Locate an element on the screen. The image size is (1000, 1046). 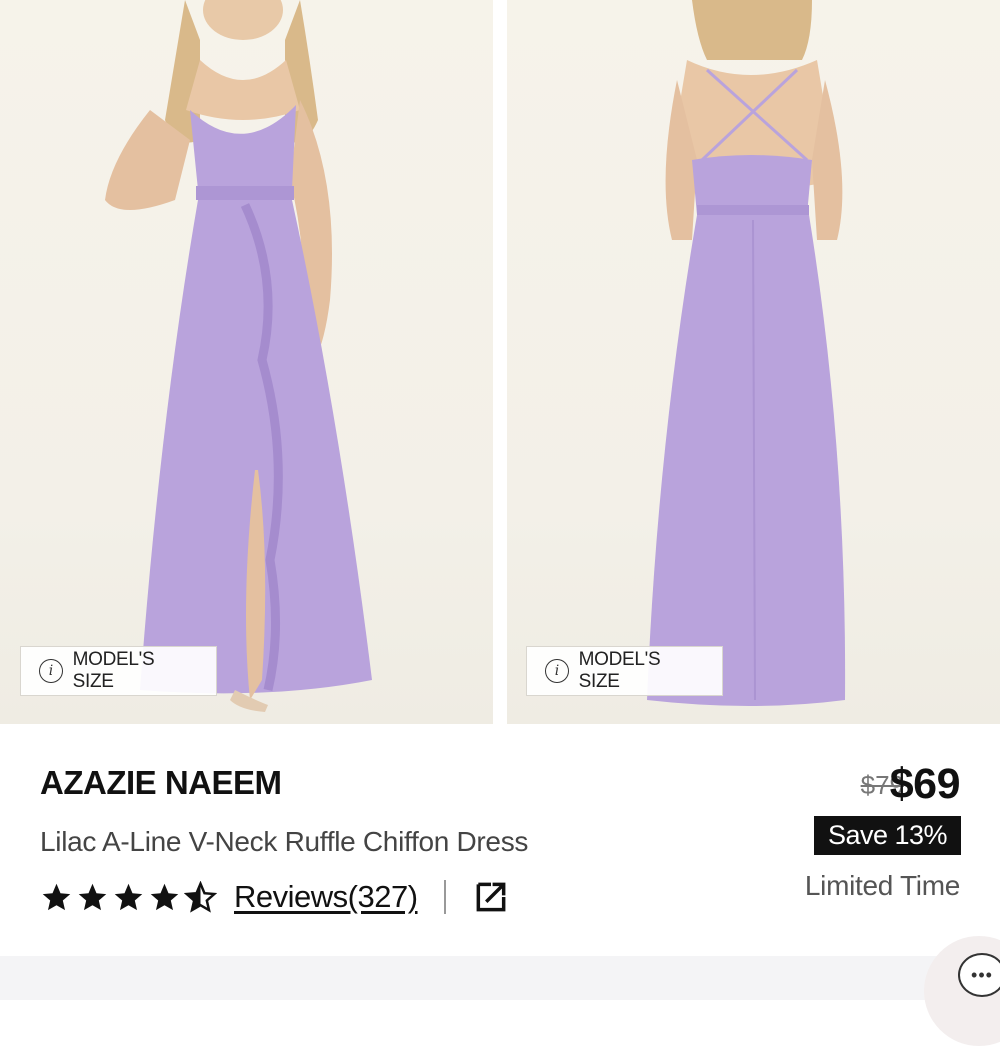
save-badge: Save 13% is located at coordinates (887, 835).